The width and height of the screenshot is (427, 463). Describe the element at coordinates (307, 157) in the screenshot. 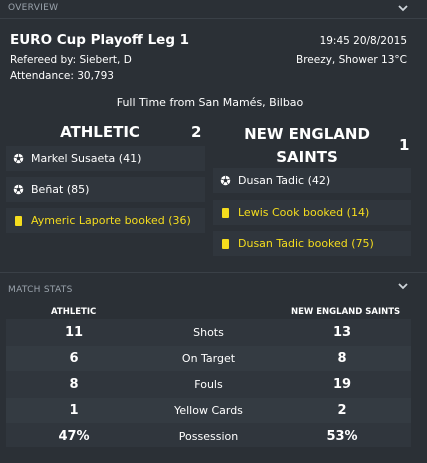

I see `away-team-name-line2: SAINTS` at that location.